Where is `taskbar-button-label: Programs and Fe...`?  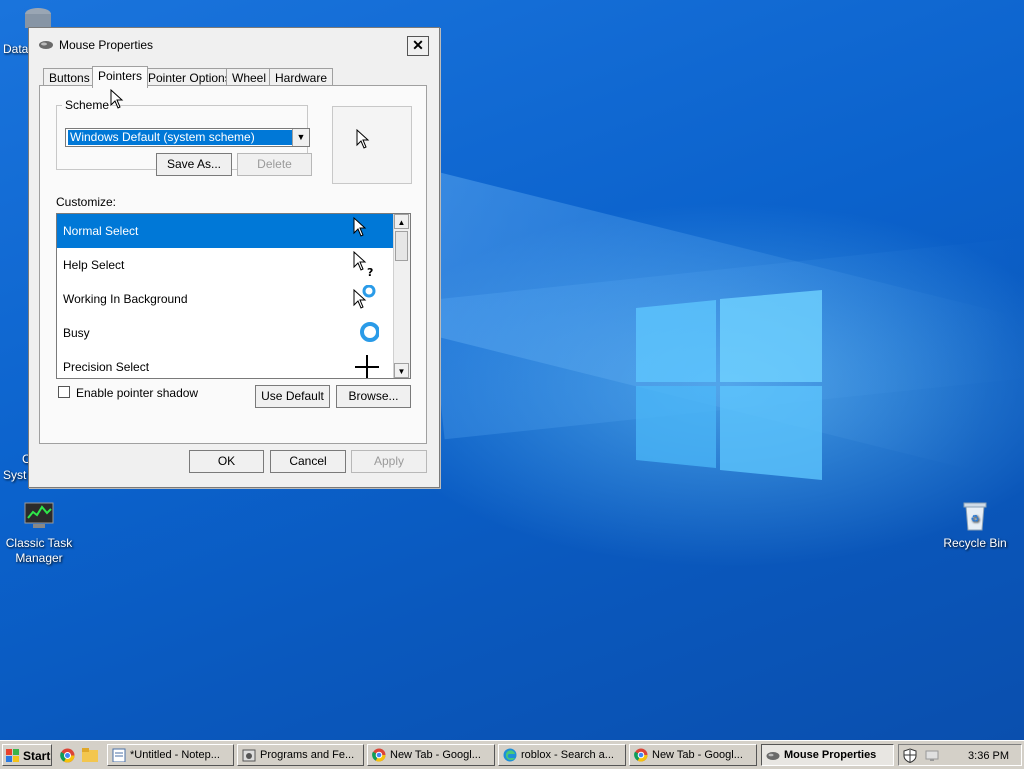
taskbar-button-label: Programs and Fe... is located at coordinates (307, 755).